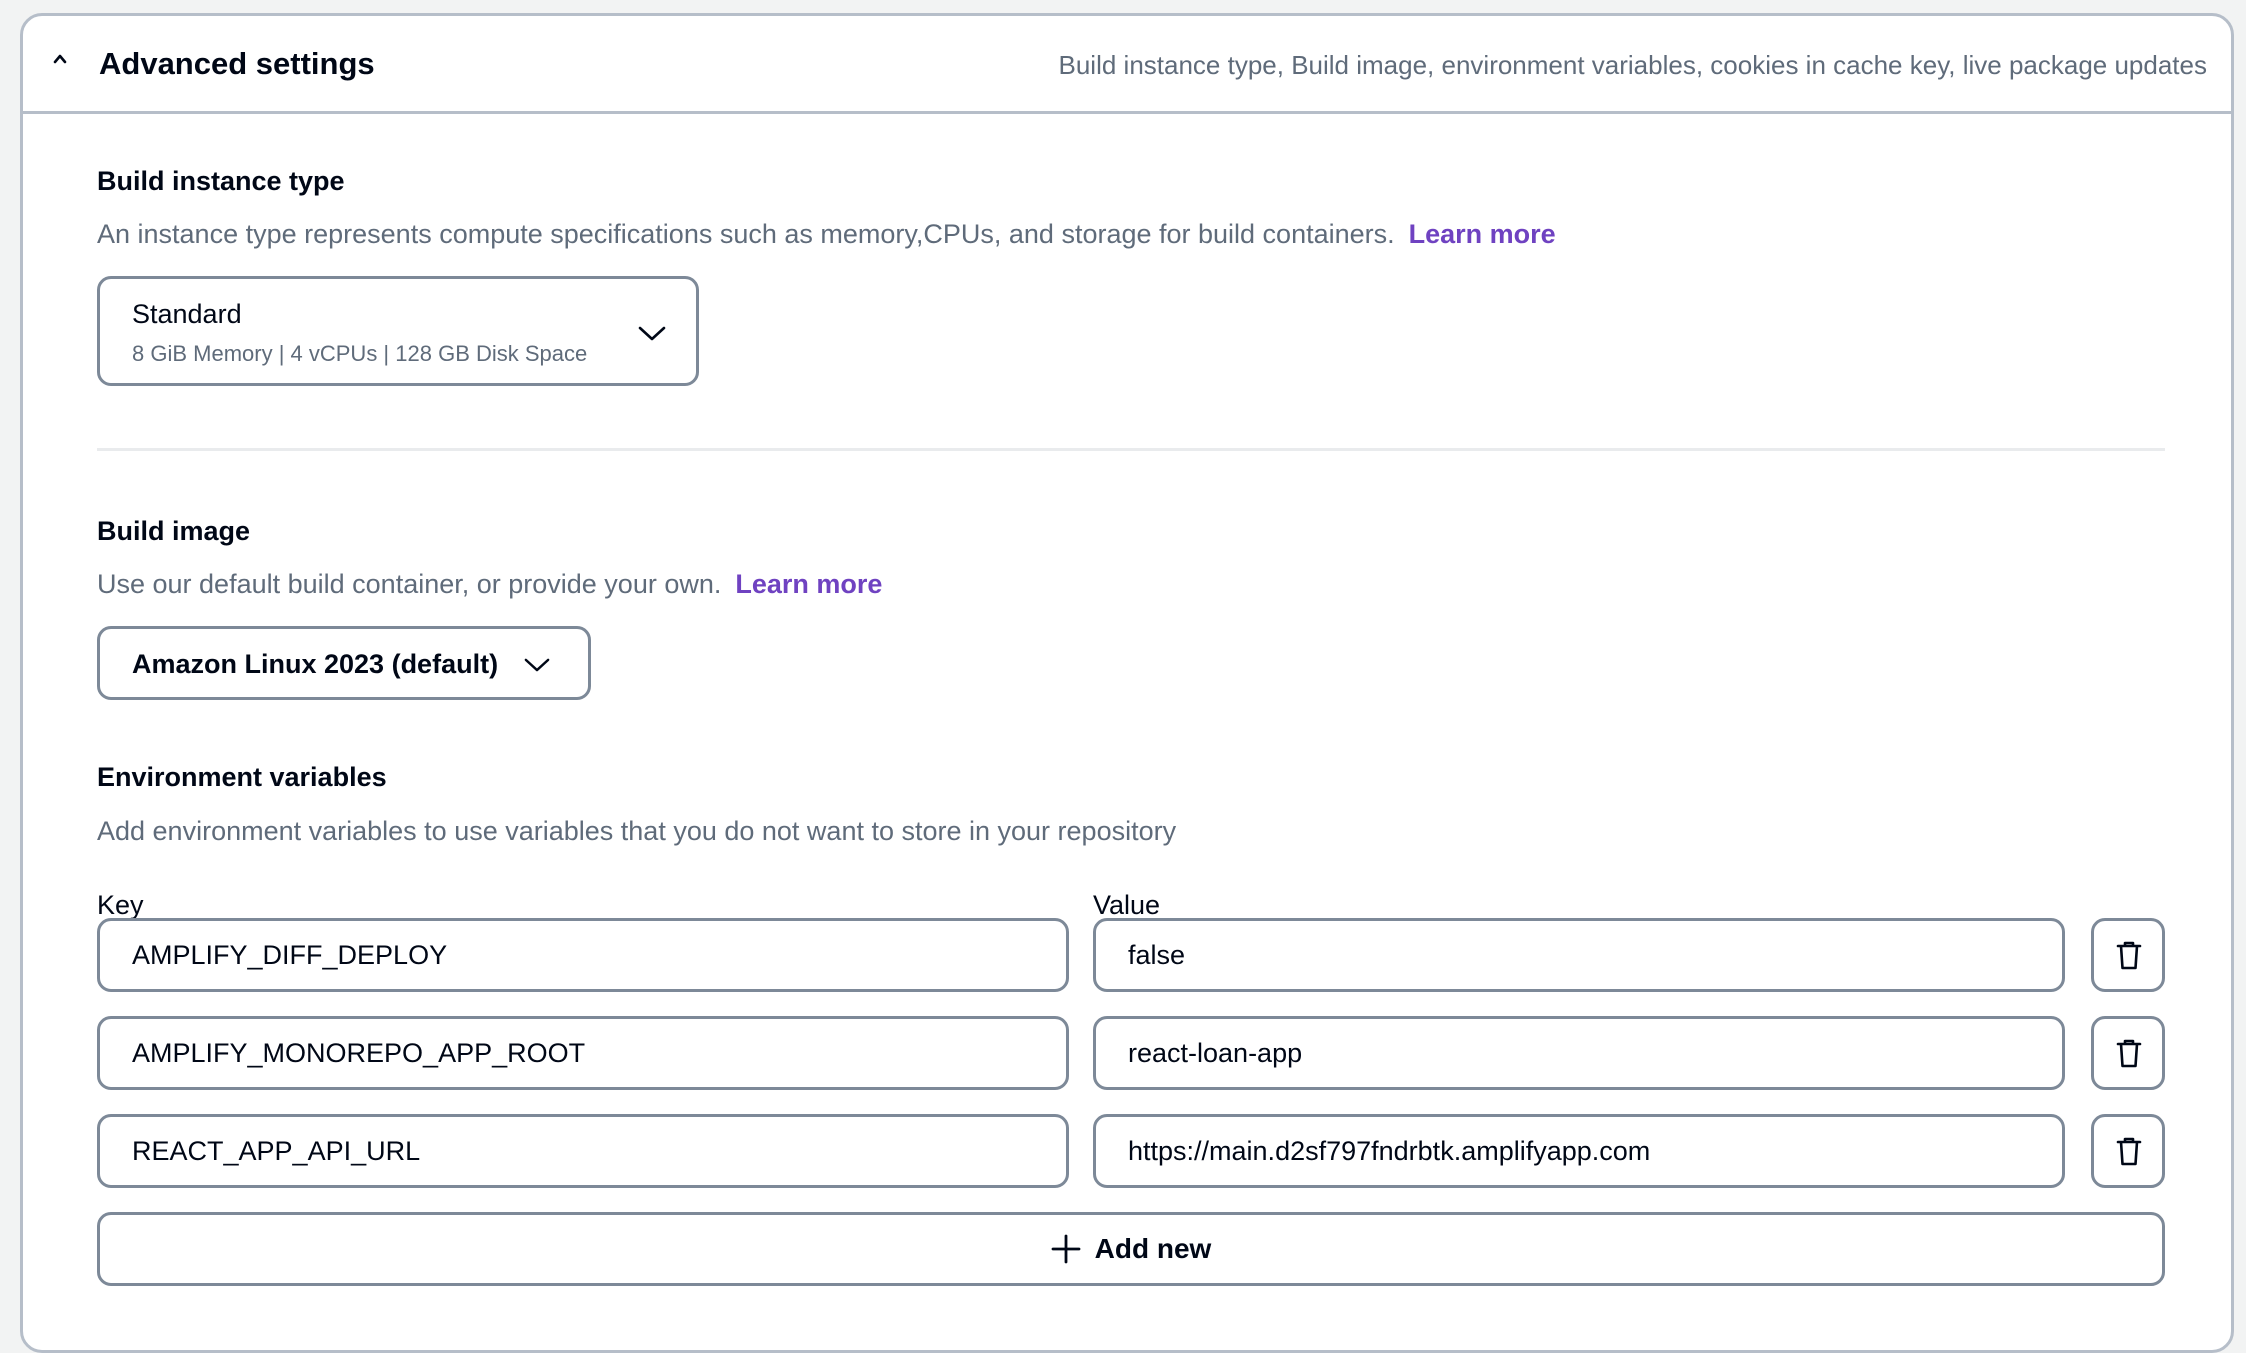 The width and height of the screenshot is (2246, 1353). Describe the element at coordinates (1579, 1053) in the screenshot. I see `env-value-input: react-loan-app` at that location.